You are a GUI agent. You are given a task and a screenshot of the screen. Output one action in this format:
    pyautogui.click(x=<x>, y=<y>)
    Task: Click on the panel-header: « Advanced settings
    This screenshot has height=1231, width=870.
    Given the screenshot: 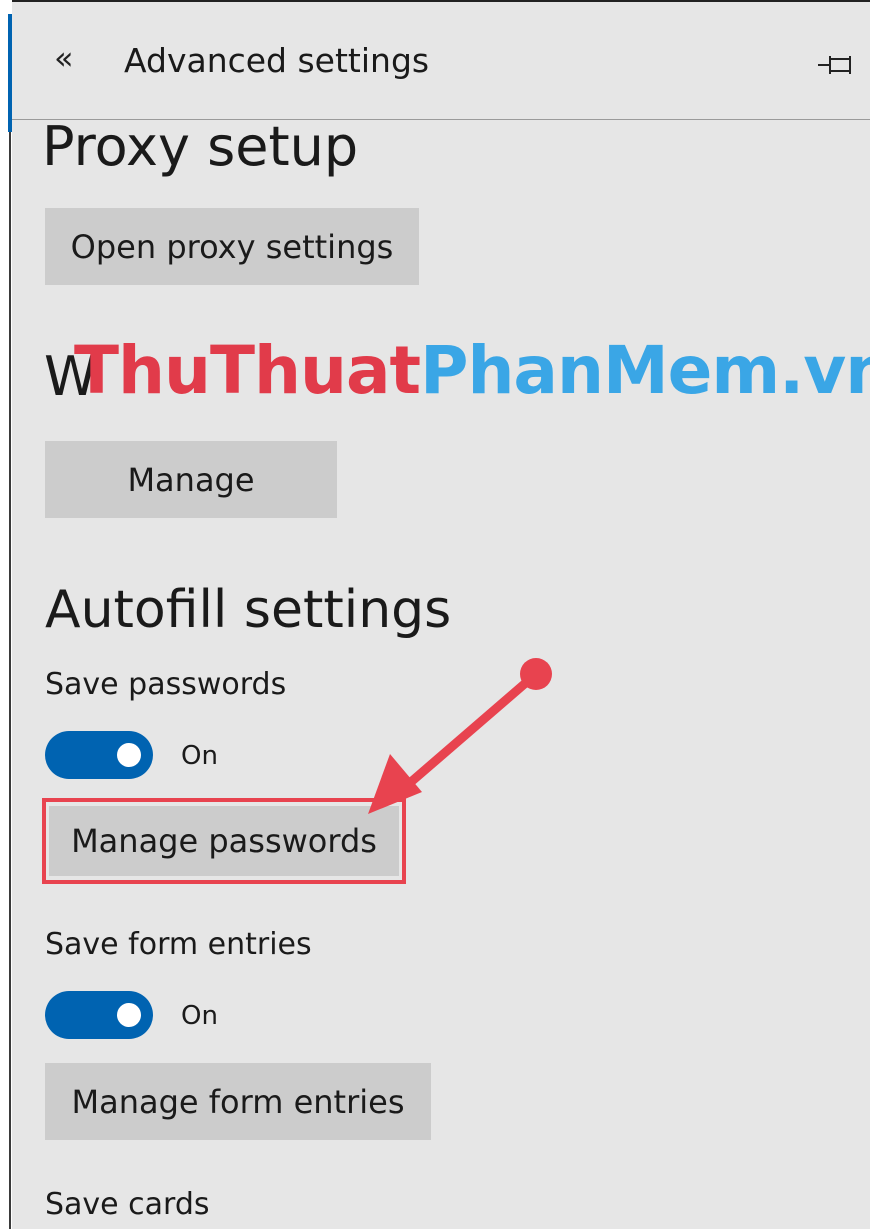 What is the action you would take?
    pyautogui.click(x=441, y=61)
    